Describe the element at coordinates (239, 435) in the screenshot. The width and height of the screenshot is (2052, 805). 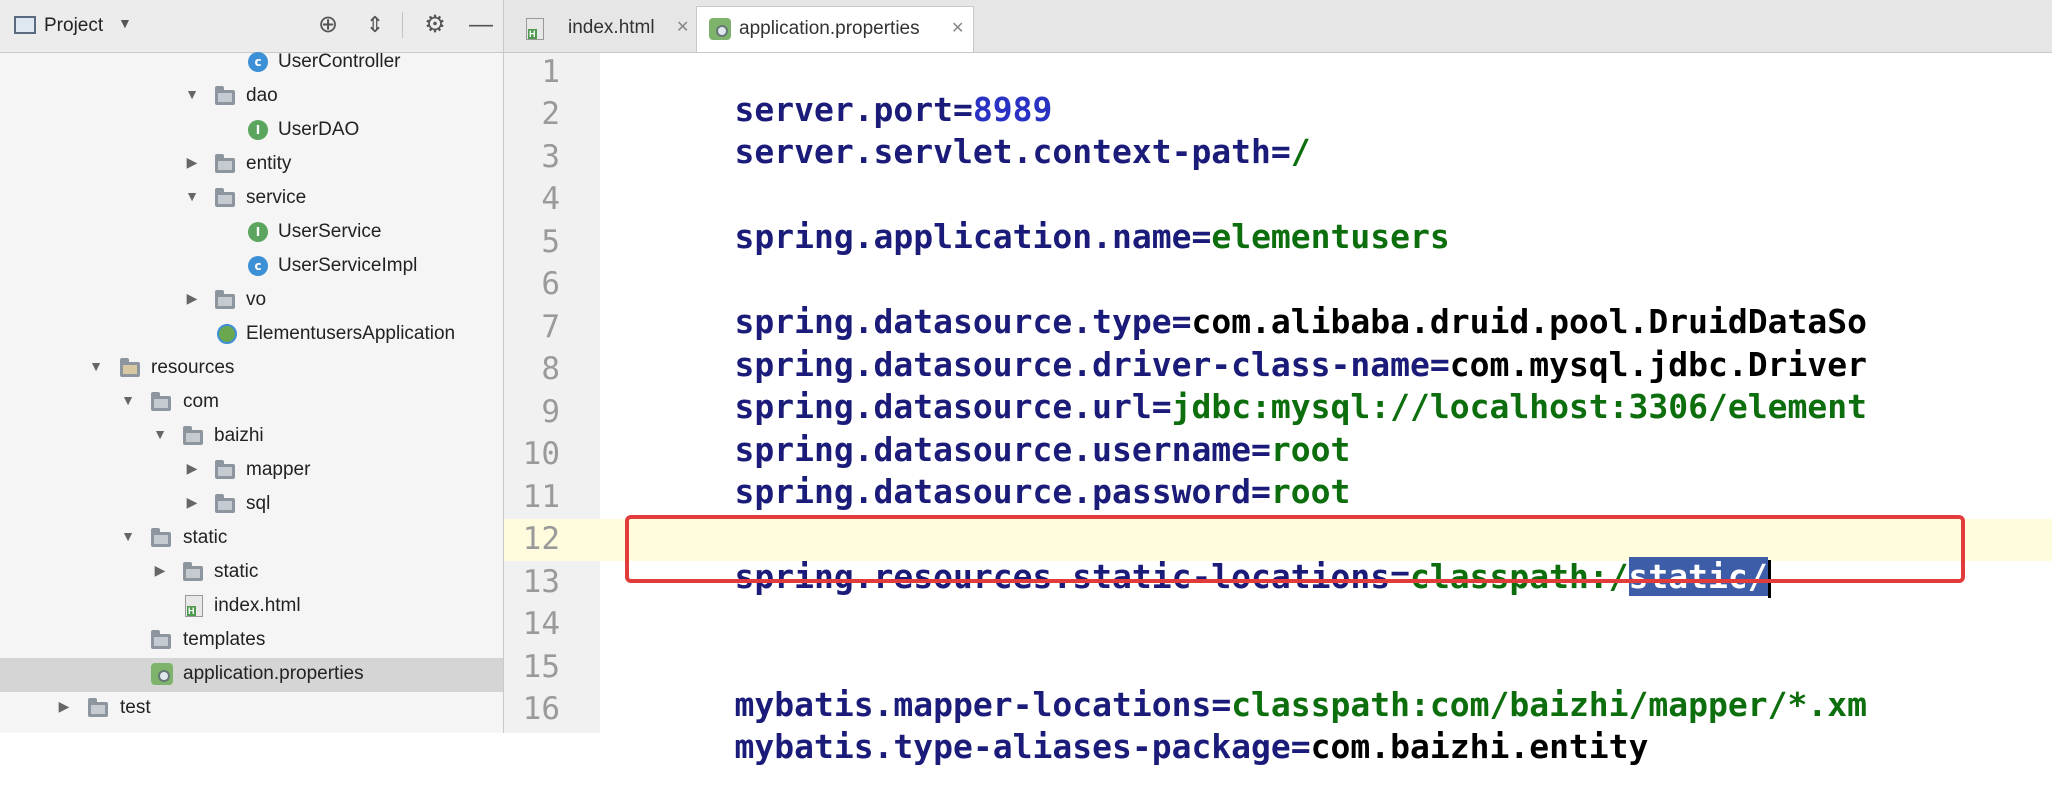
I see `tree-item-label: baizhi` at that location.